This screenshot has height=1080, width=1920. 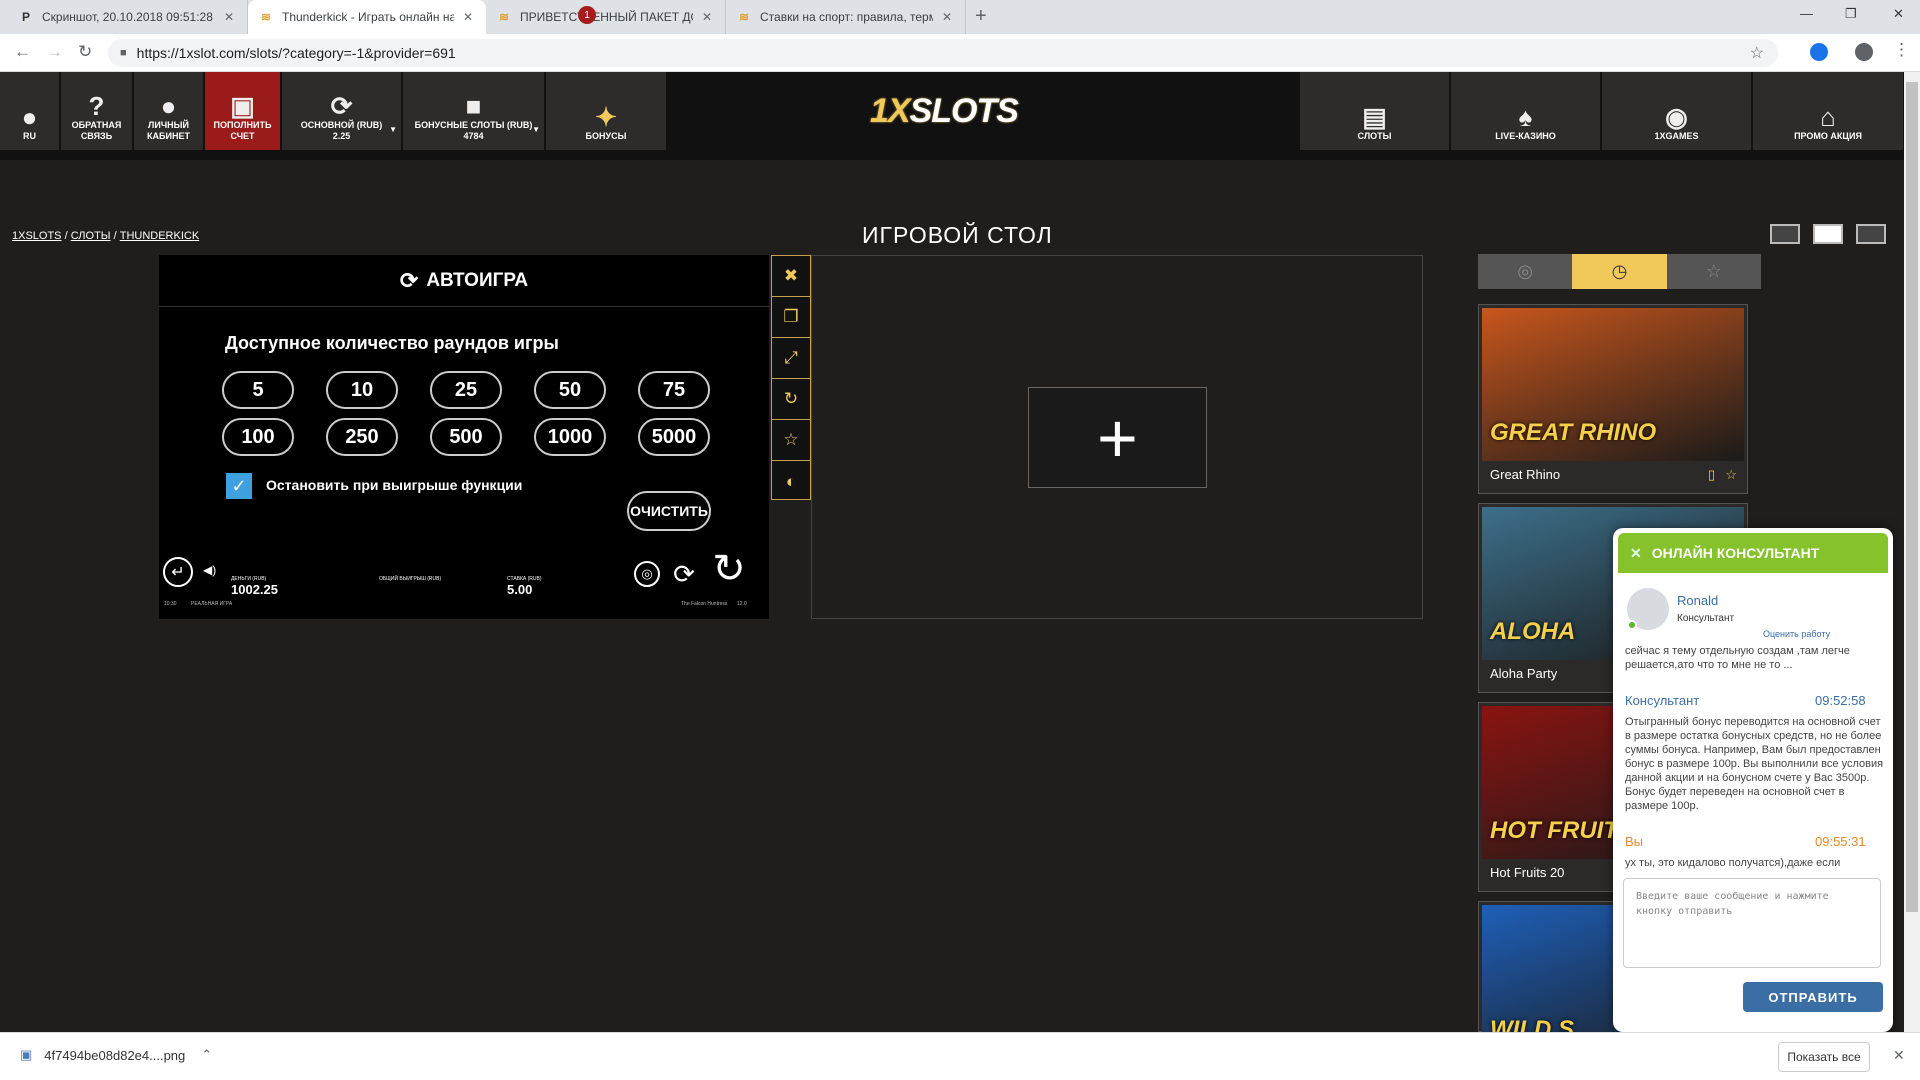 What do you see at coordinates (684, 574) in the screenshot?
I see `autoplay-button-icon: ⟳` at bounding box center [684, 574].